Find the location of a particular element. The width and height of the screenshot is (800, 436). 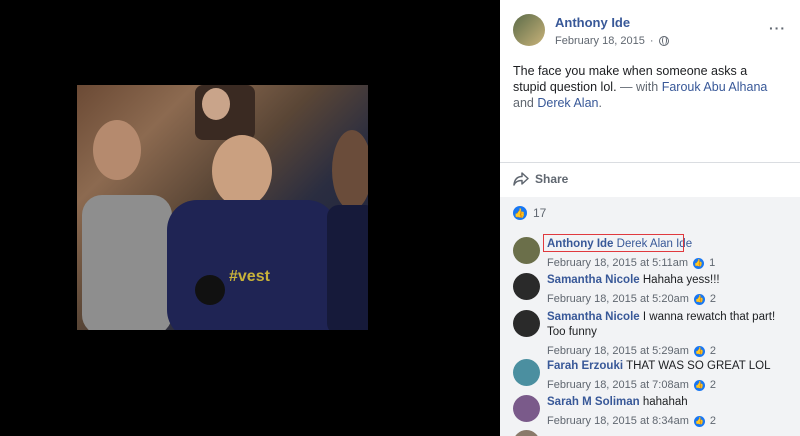

caption-end: . is located at coordinates (600, 103).